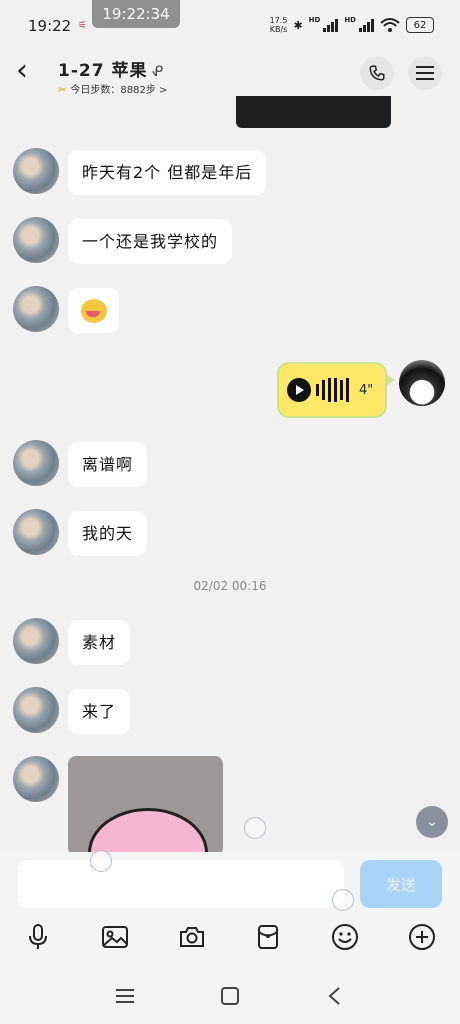  I want to click on status-bar: 19:22 ⚟ 19:22:34 17.5 KB/s ✱ HD HD 62, so click(230, 25).